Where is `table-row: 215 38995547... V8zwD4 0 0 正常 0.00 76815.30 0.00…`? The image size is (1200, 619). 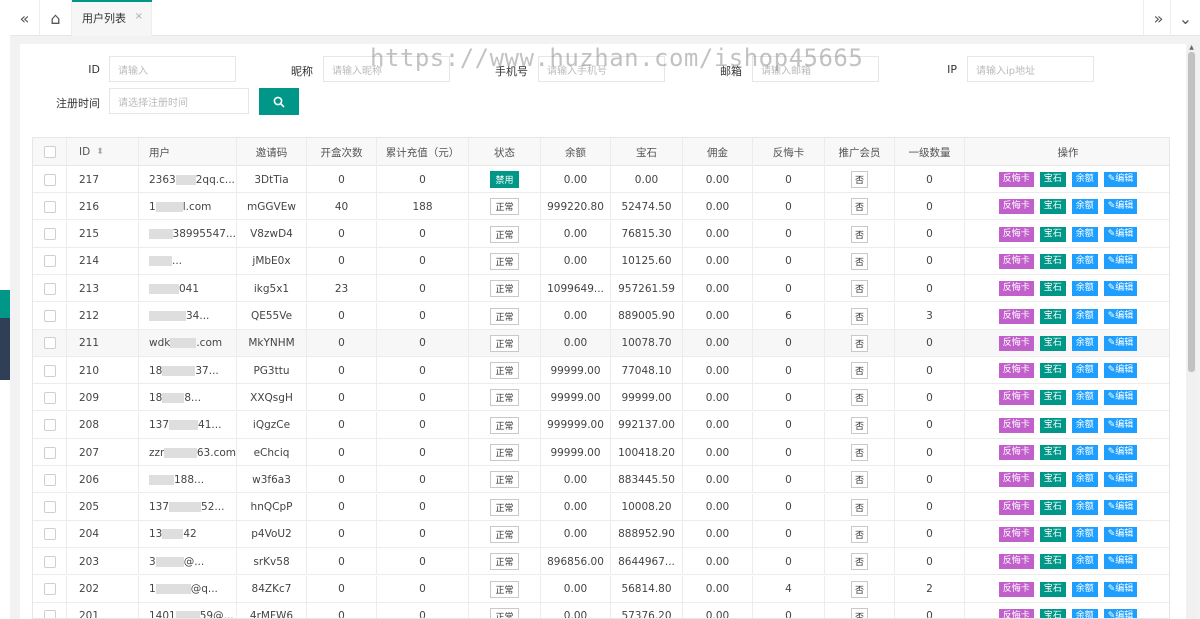 table-row: 215 38995547... V8zwD4 0 0 正常 0.00 76815.30 0.00… is located at coordinates (601, 234).